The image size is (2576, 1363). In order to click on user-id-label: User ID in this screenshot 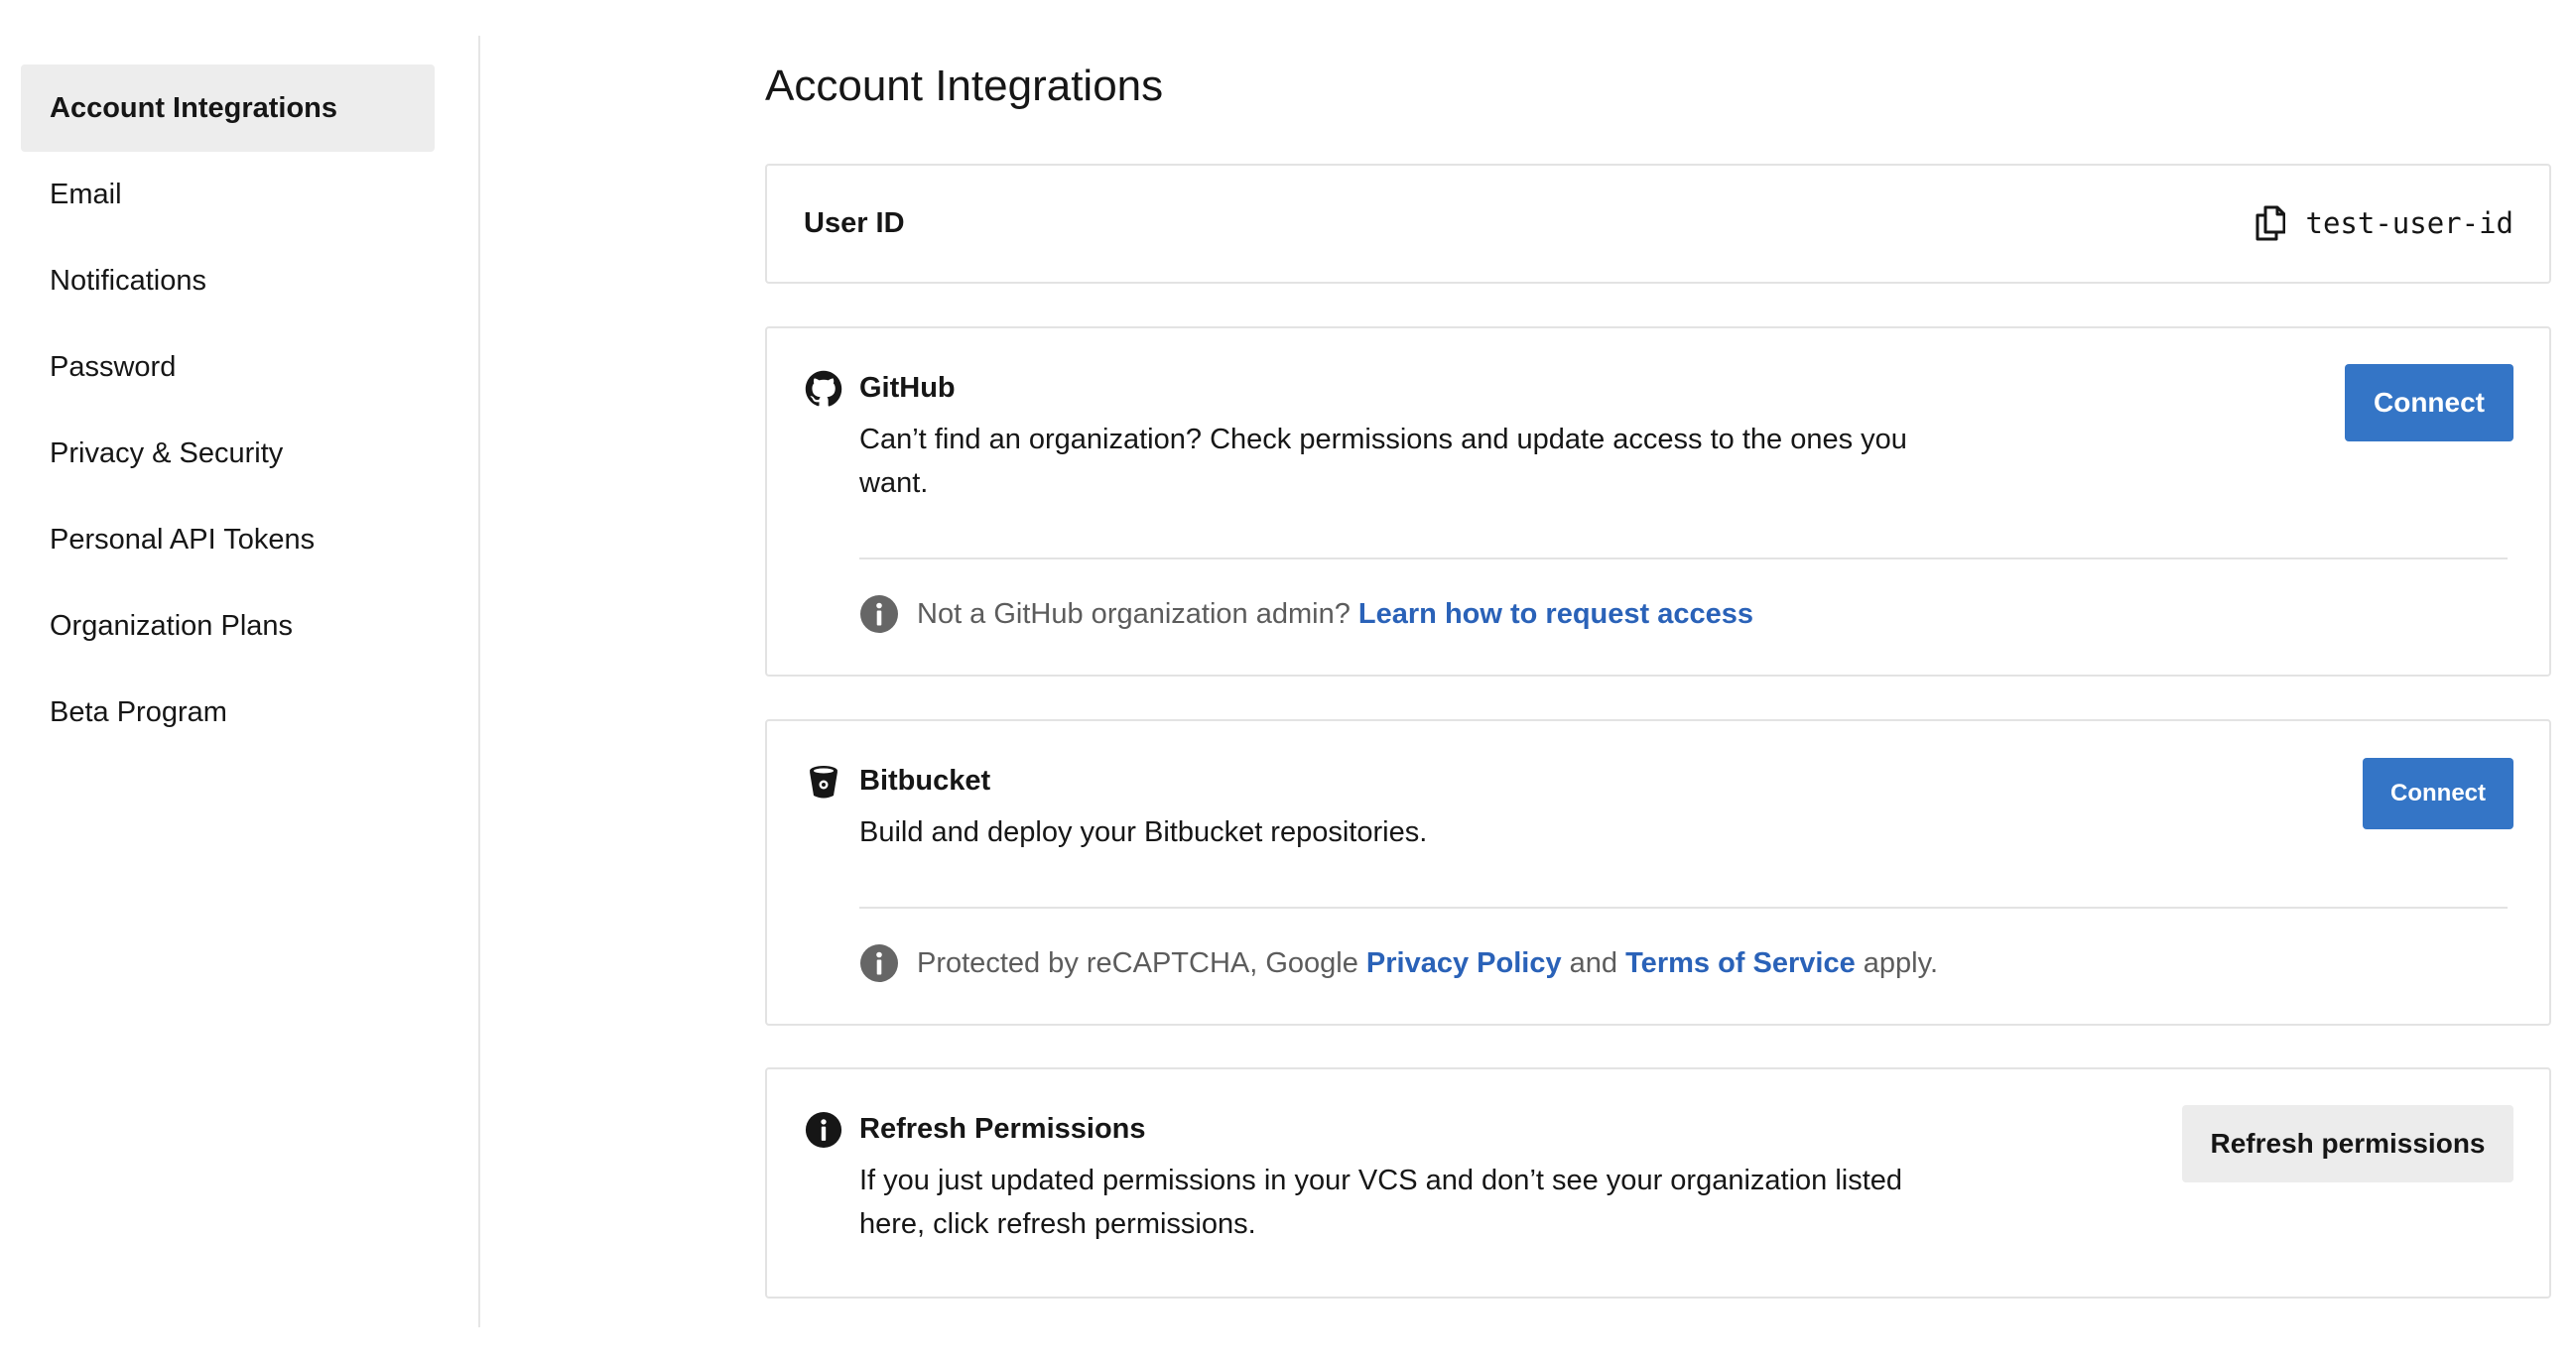, I will do `click(855, 223)`.